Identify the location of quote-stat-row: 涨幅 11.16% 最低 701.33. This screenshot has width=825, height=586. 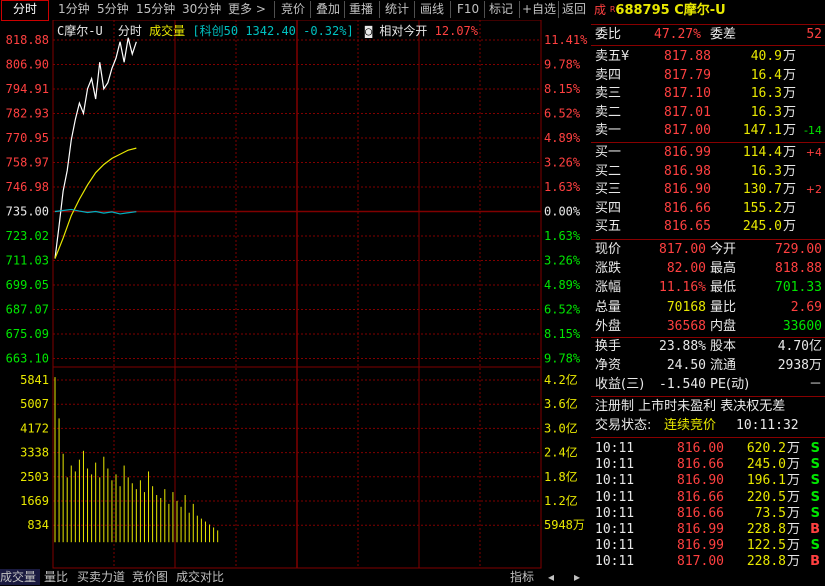
(708, 288).